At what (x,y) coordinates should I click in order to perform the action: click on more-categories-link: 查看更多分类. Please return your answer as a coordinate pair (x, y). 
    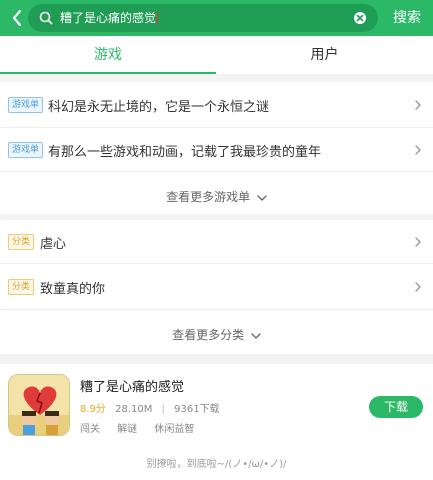
    Looking at the image, I should click on (216, 334).